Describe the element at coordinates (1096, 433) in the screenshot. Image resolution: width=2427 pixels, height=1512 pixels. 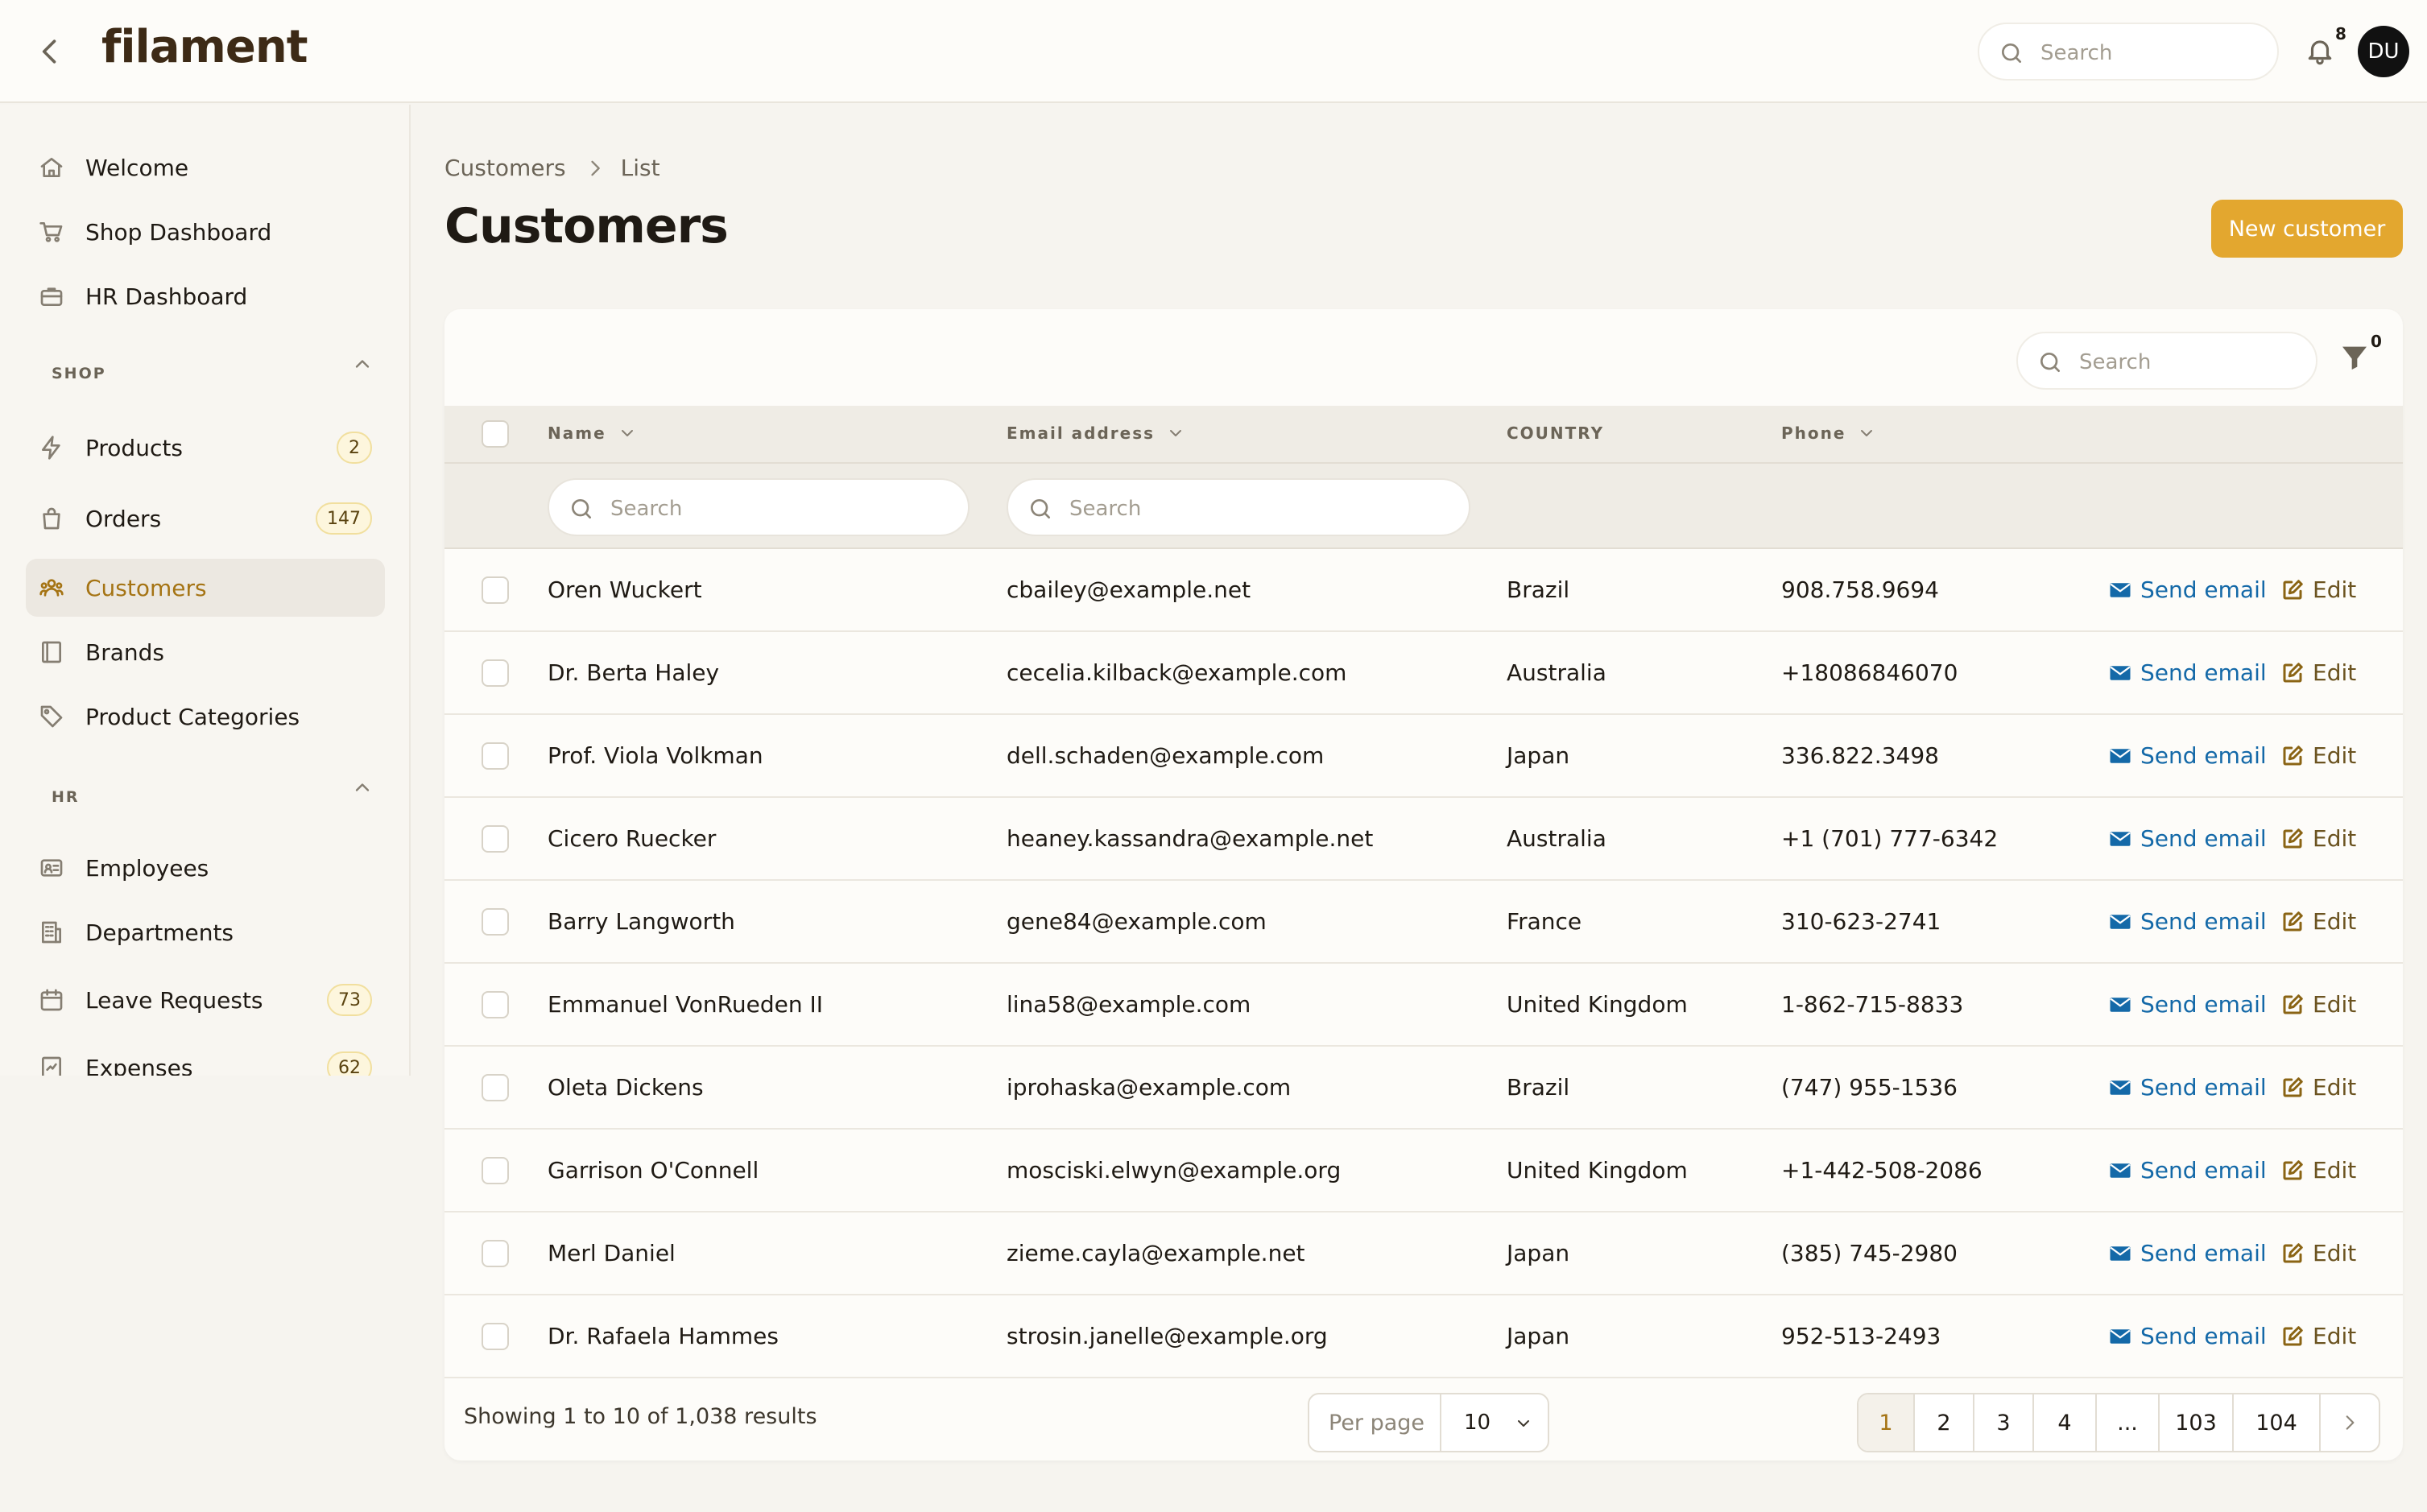
I see `column-header-email: Email address` at that location.